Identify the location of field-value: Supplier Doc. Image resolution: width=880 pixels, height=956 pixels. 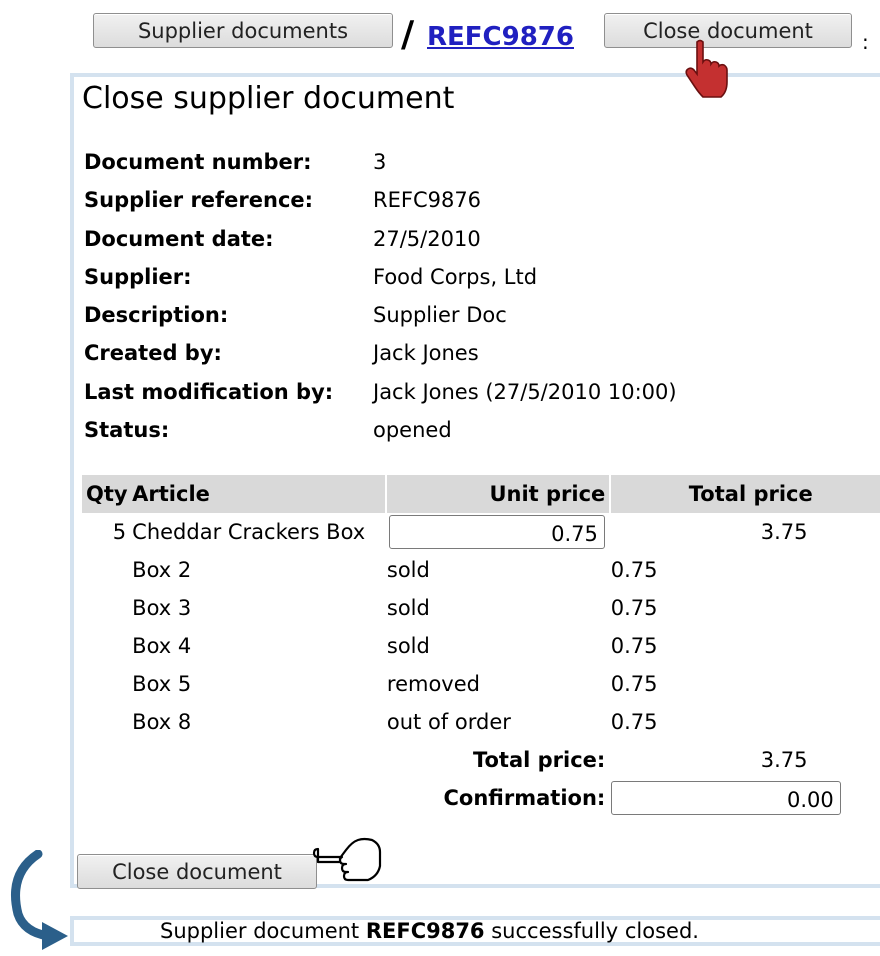
(440, 315).